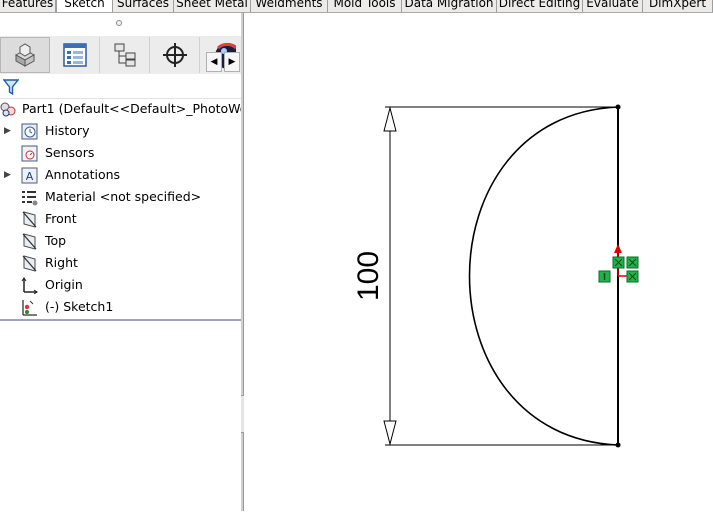 The width and height of the screenshot is (713, 514). I want to click on endpoint-bottom, so click(618, 445).